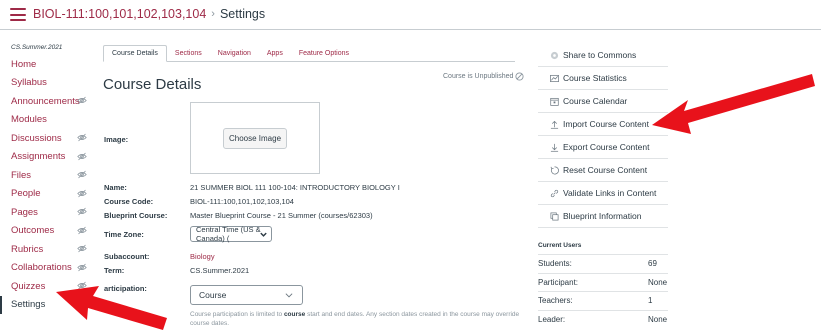  I want to click on publish-status-text: Course is Unpublished, so click(478, 76).